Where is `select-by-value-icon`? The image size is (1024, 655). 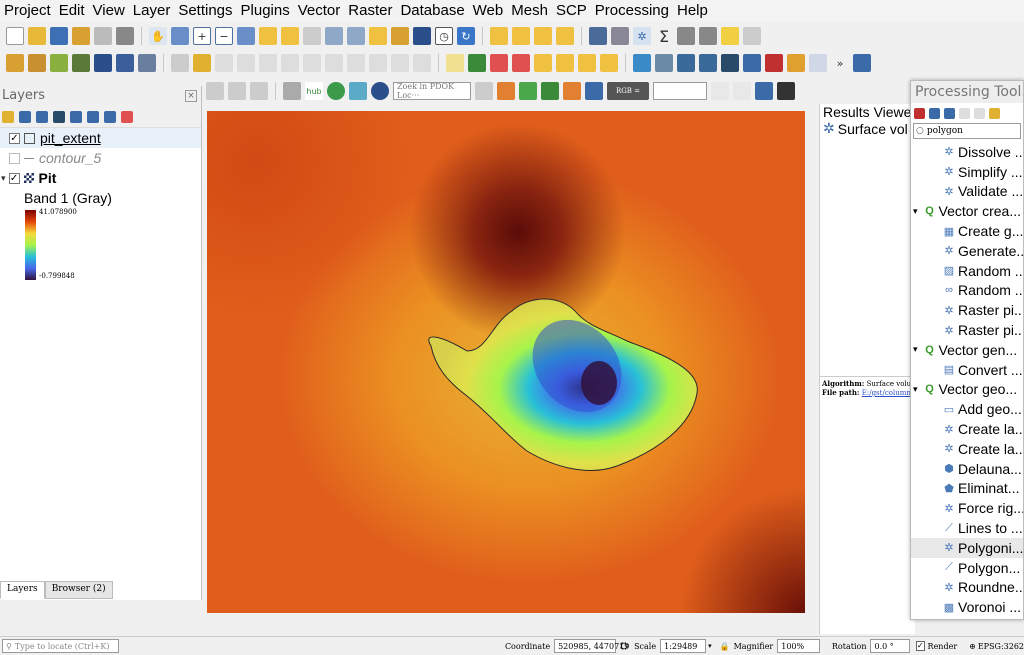
select-by-value-icon is located at coordinates (521, 36).